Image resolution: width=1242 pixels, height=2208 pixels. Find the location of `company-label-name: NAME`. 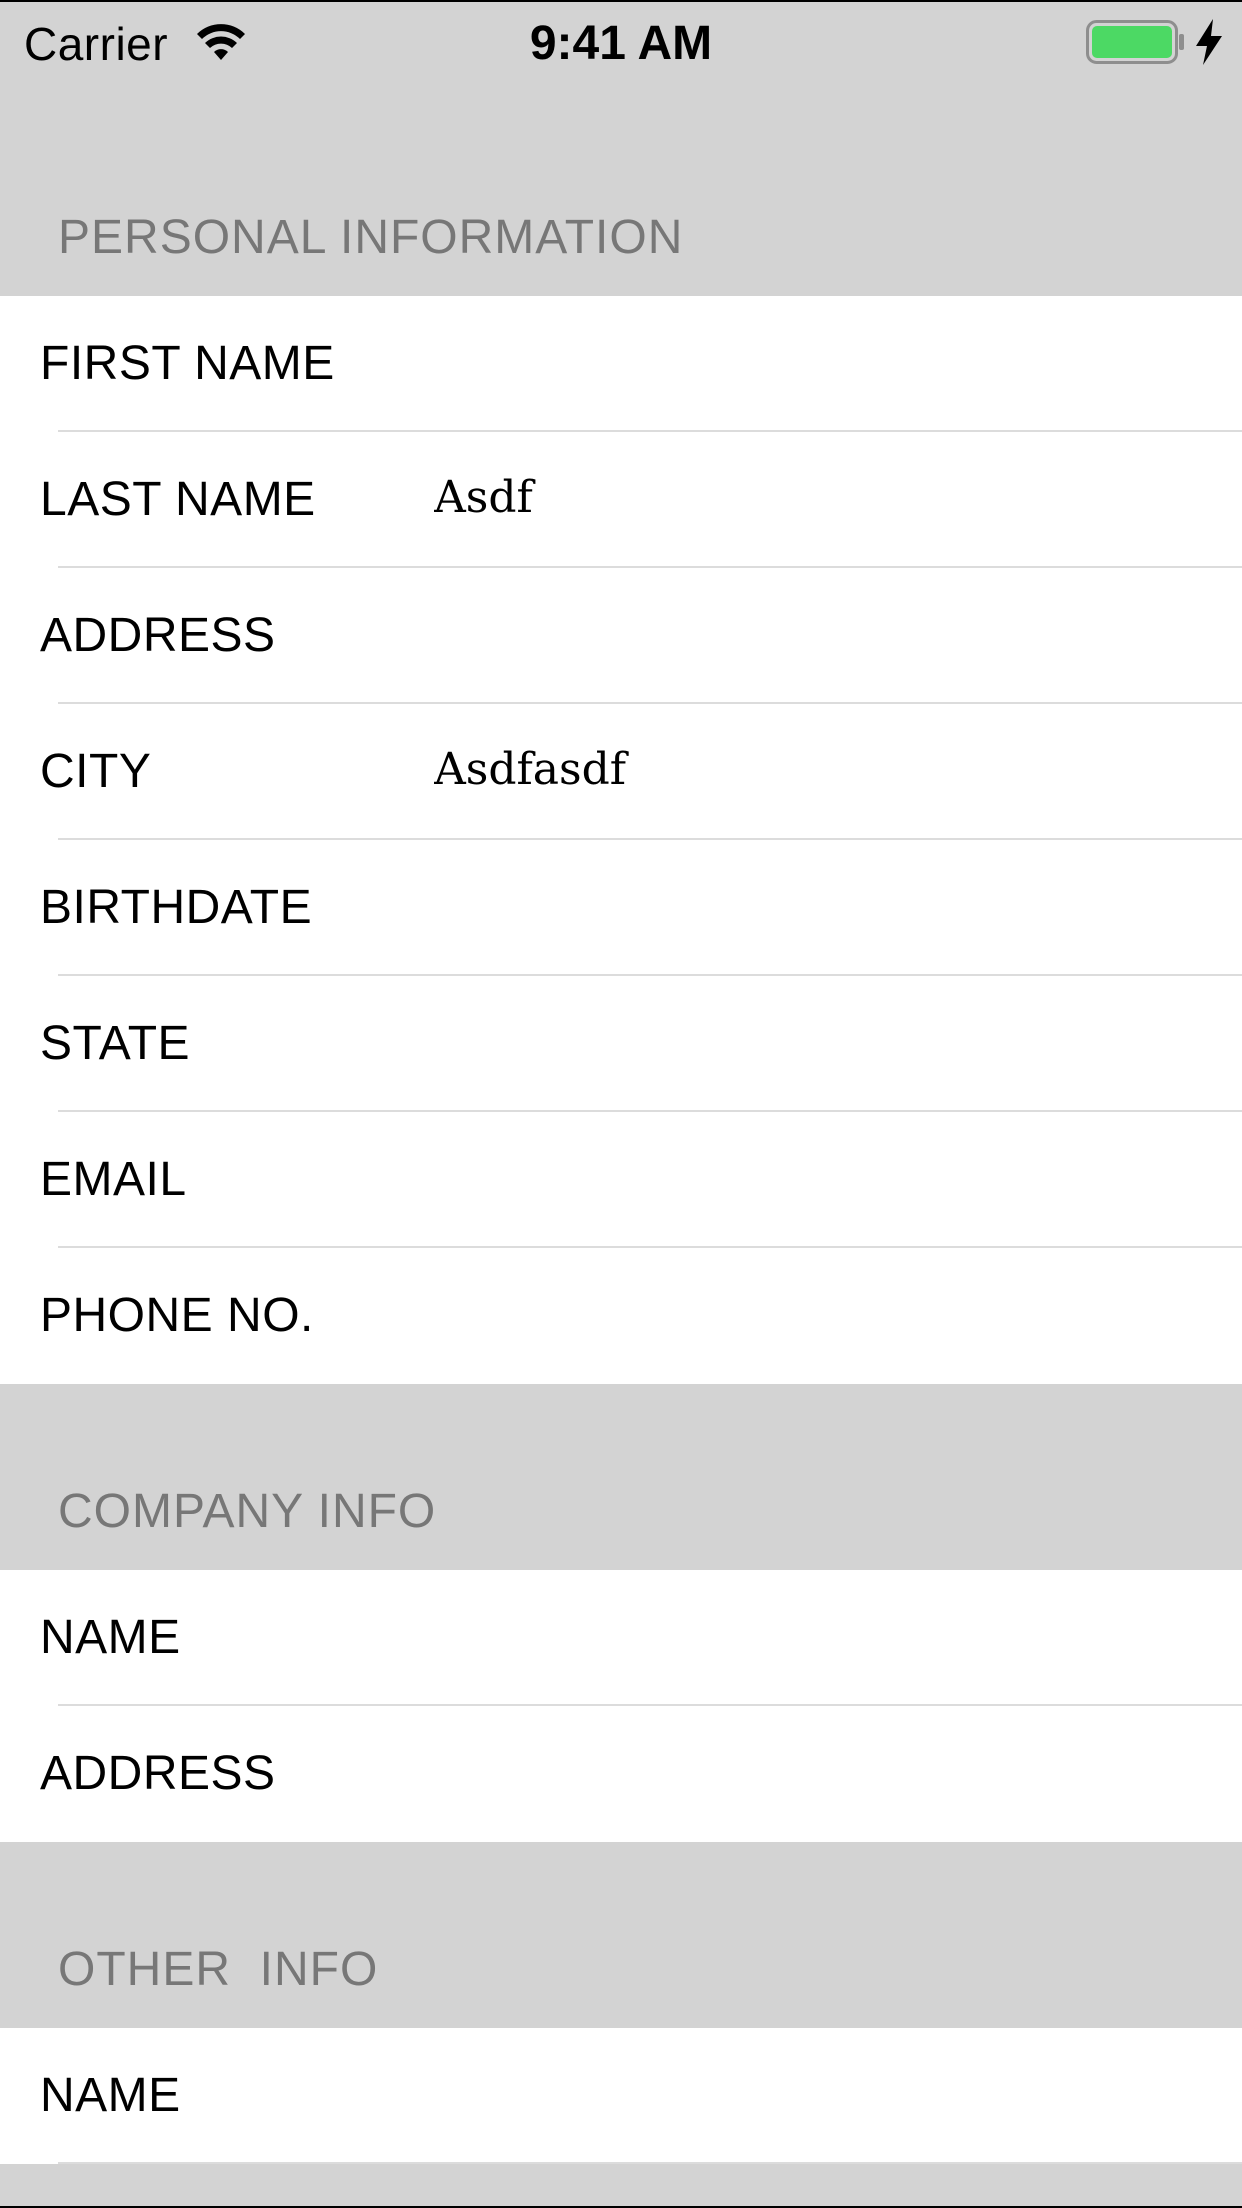

company-label-name: NAME is located at coordinates (110, 1637).